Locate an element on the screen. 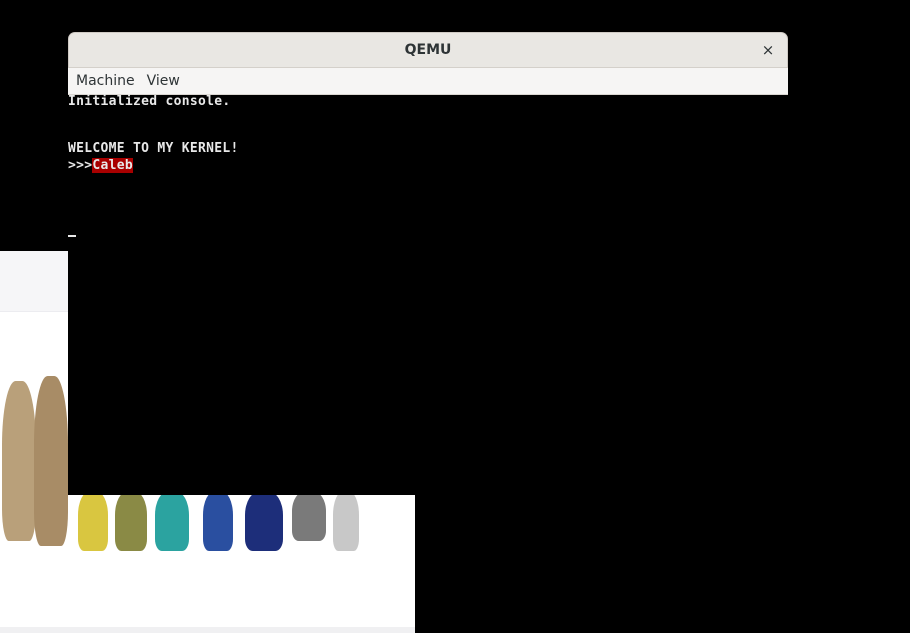 This screenshot has width=910, height=633. qemu-window: QEMU × Machine View is located at coordinates (428, 63).